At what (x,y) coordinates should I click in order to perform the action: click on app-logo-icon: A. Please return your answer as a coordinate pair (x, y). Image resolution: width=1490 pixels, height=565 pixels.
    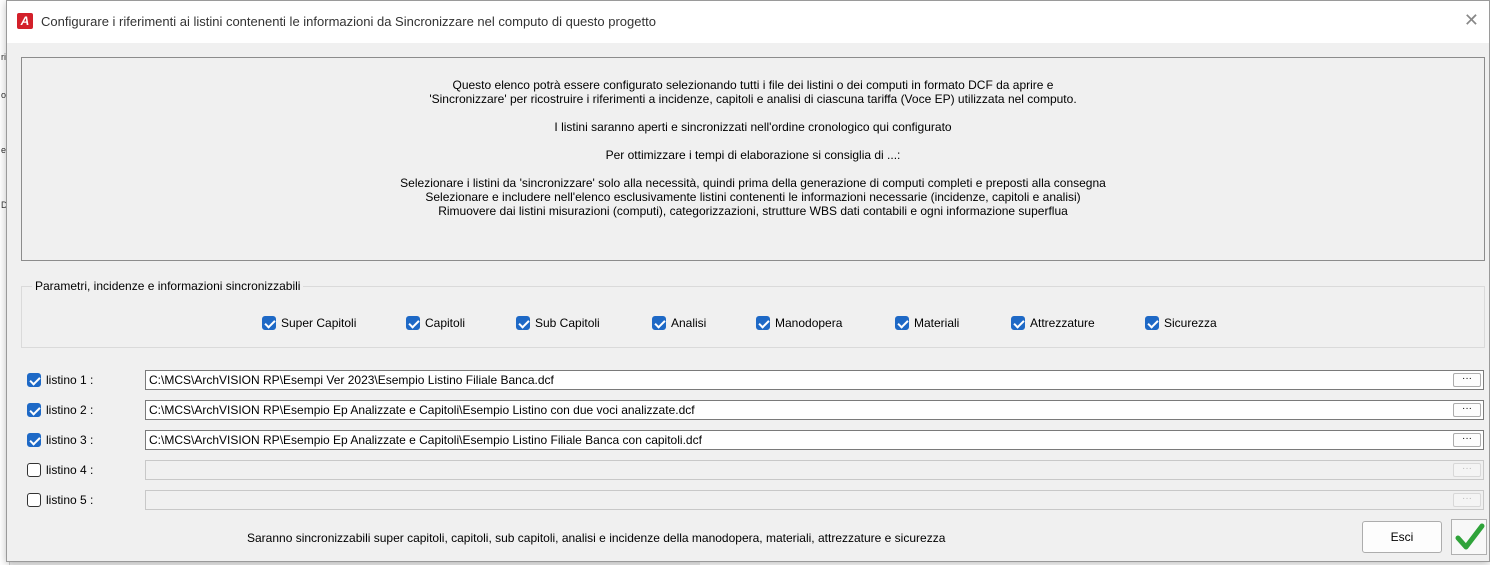
    Looking at the image, I should click on (25, 21).